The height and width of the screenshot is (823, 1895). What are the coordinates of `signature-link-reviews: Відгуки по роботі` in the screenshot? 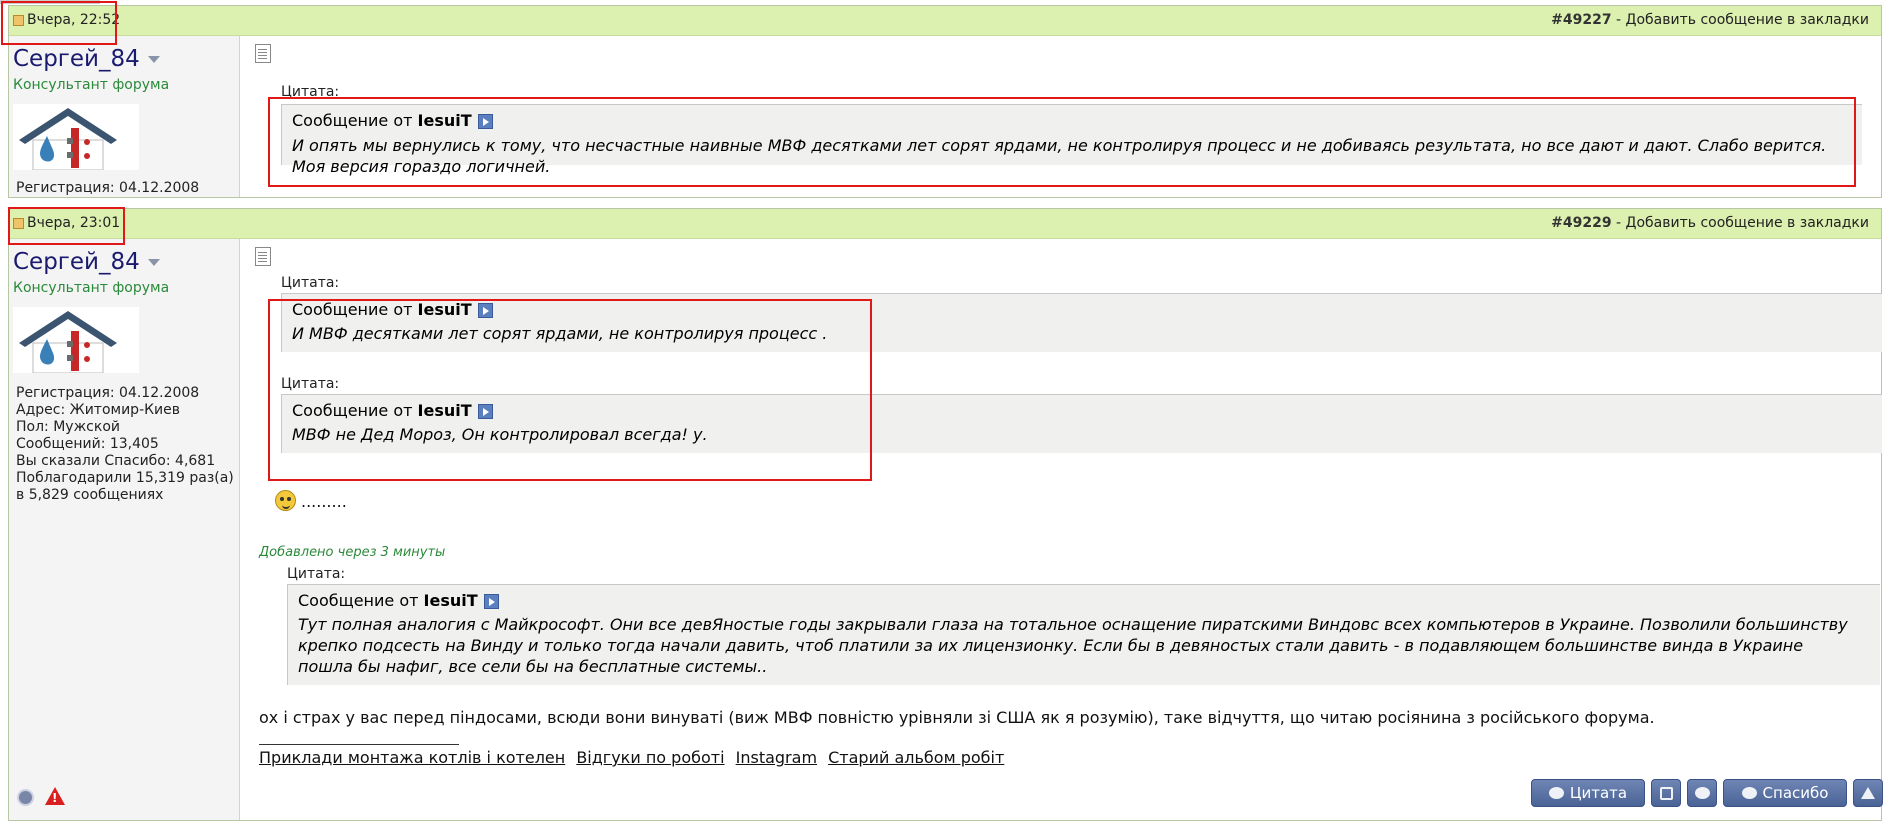 It's located at (650, 757).